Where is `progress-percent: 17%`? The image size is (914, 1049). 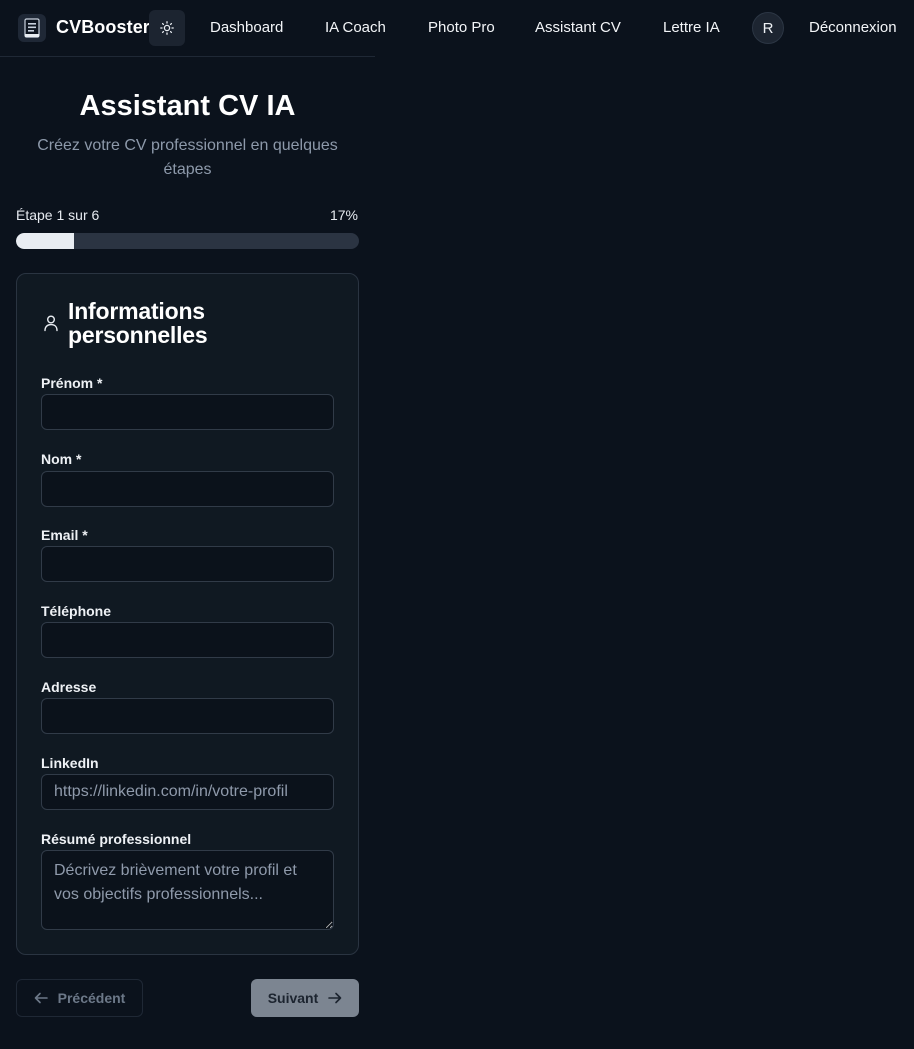
progress-percent: 17% is located at coordinates (343, 215).